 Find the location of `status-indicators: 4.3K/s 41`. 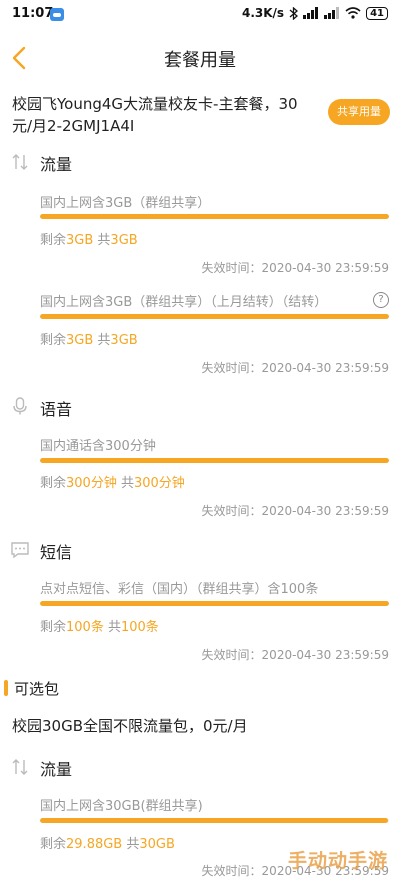

status-indicators: 4.3K/s 41 is located at coordinates (315, 13).